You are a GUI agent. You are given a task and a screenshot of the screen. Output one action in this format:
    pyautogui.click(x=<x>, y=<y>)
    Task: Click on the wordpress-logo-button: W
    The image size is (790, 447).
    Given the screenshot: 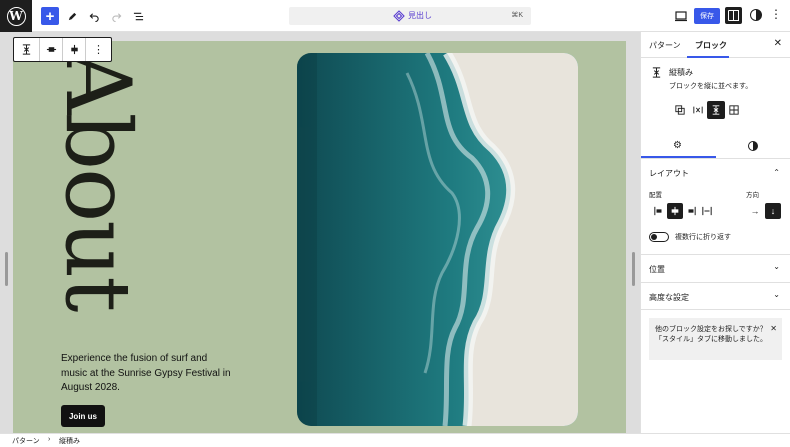 What is the action you would take?
    pyautogui.click(x=16, y=16)
    